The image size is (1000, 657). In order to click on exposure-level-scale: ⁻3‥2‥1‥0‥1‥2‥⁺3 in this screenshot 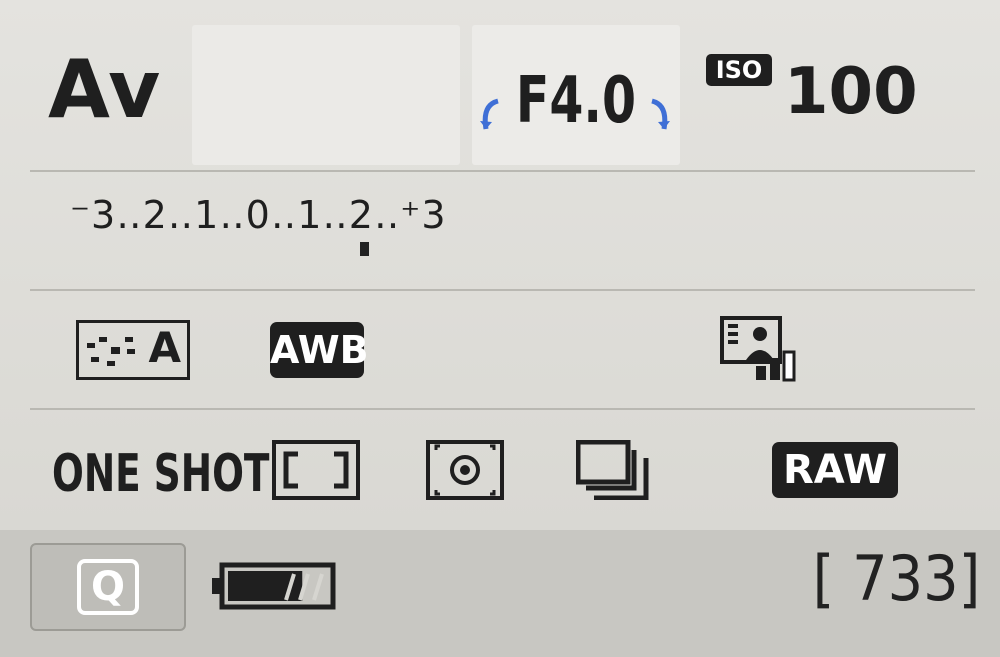, I will do `click(258, 215)`.